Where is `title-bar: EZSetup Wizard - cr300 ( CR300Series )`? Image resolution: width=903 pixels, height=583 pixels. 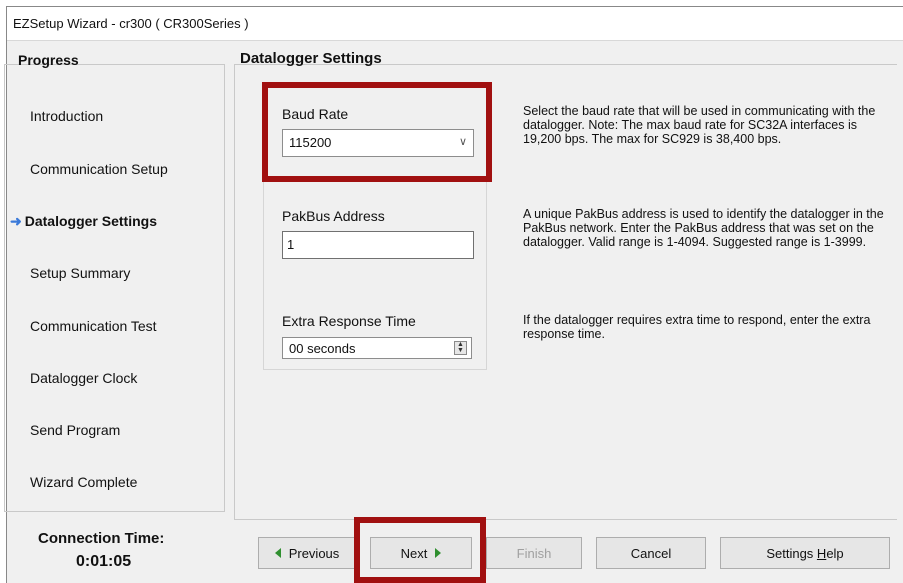
title-bar: EZSetup Wizard - cr300 ( CR300Series ) is located at coordinates (455, 24).